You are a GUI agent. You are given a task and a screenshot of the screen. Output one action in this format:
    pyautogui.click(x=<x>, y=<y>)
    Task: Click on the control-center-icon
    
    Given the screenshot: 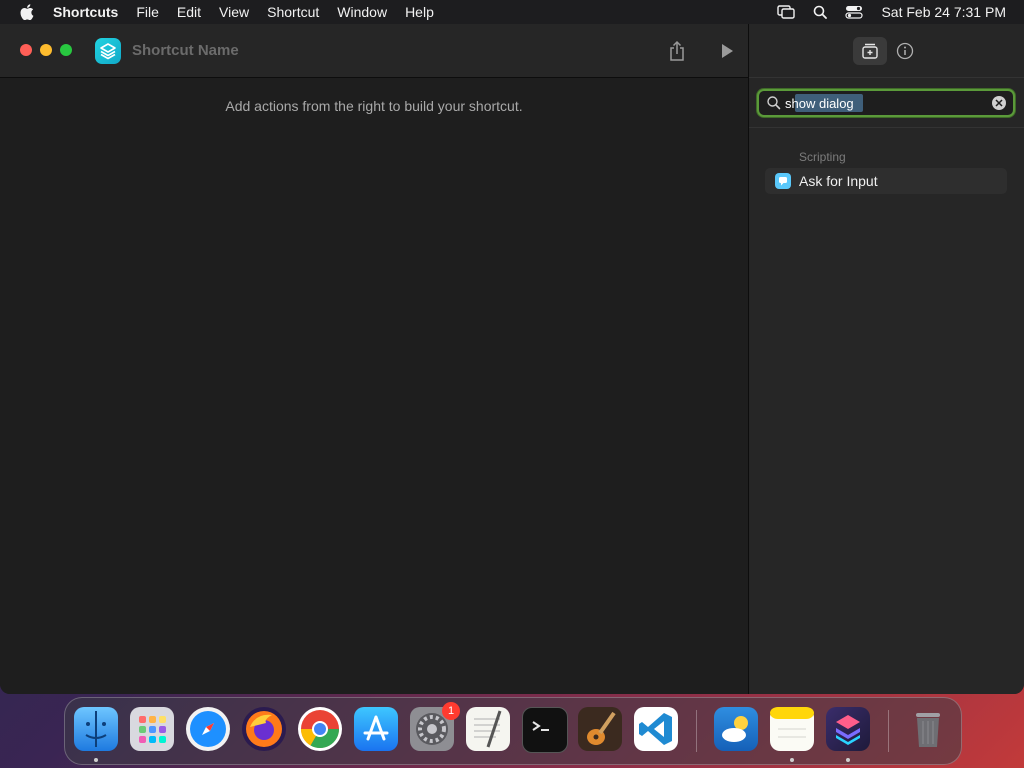 What is the action you would take?
    pyautogui.click(x=854, y=12)
    